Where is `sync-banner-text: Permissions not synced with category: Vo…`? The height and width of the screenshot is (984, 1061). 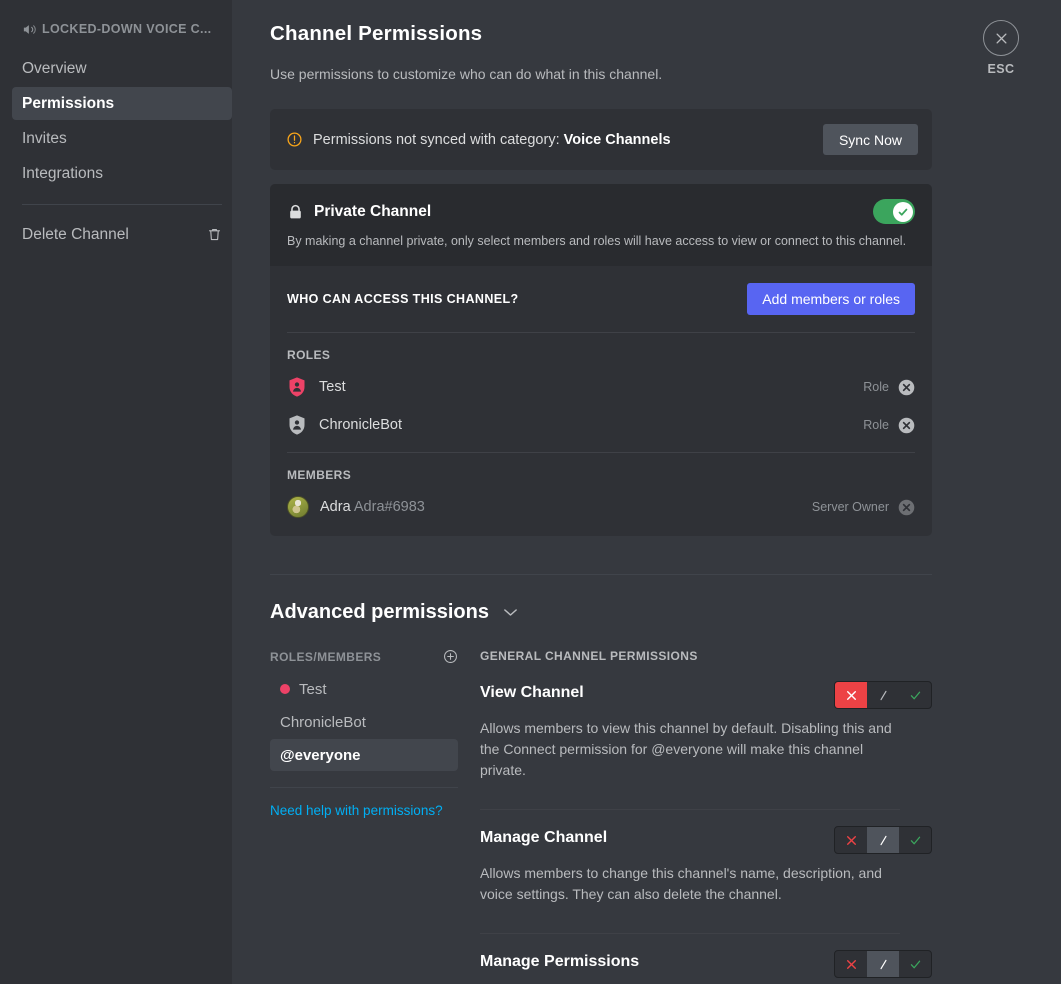 sync-banner-text: Permissions not synced with category: Vo… is located at coordinates (568, 140).